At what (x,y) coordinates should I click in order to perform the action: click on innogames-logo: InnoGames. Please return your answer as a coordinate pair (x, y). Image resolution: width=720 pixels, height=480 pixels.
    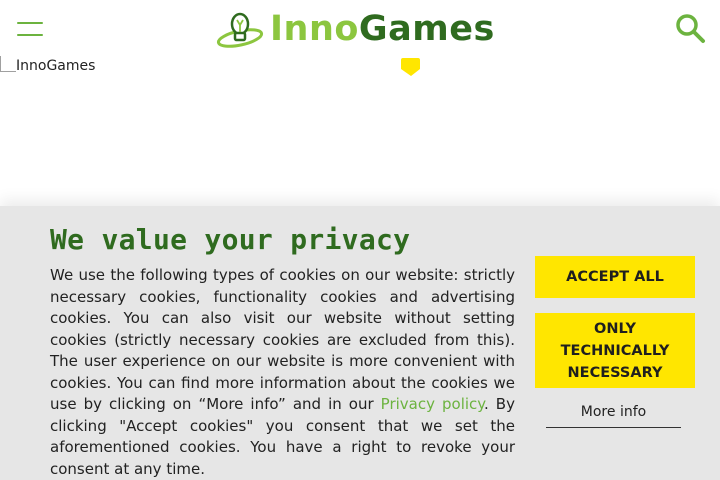
    Looking at the image, I should click on (361, 29).